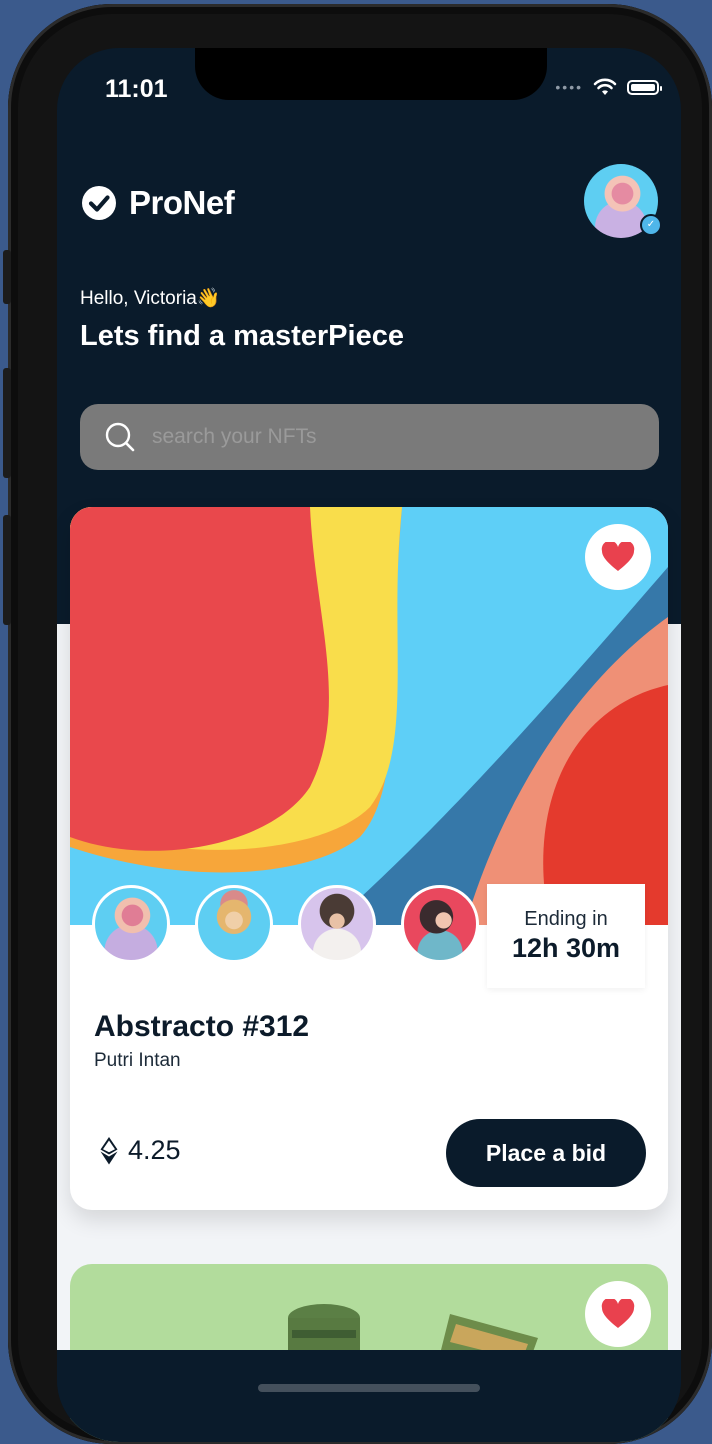  What do you see at coordinates (7, 277) in the screenshot?
I see `mute-switch` at bounding box center [7, 277].